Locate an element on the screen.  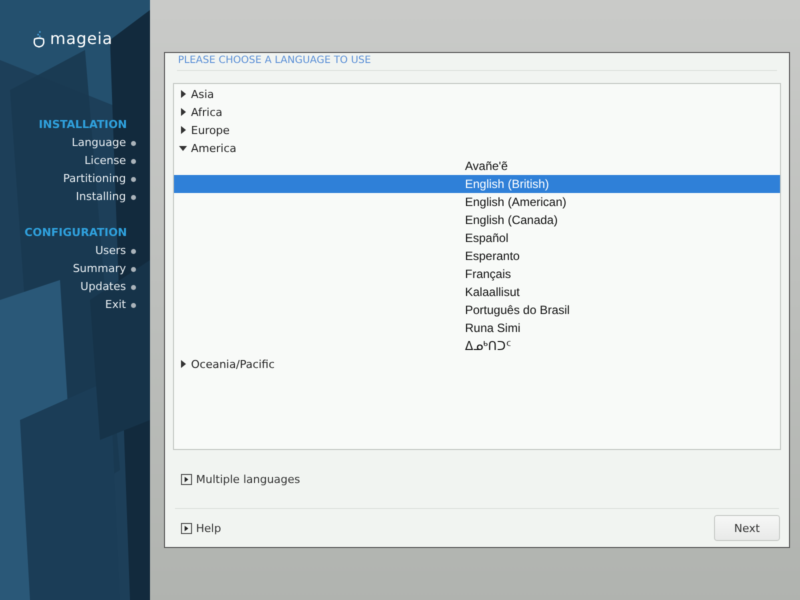
section-title: CONFIGURATION is located at coordinates (75, 233).